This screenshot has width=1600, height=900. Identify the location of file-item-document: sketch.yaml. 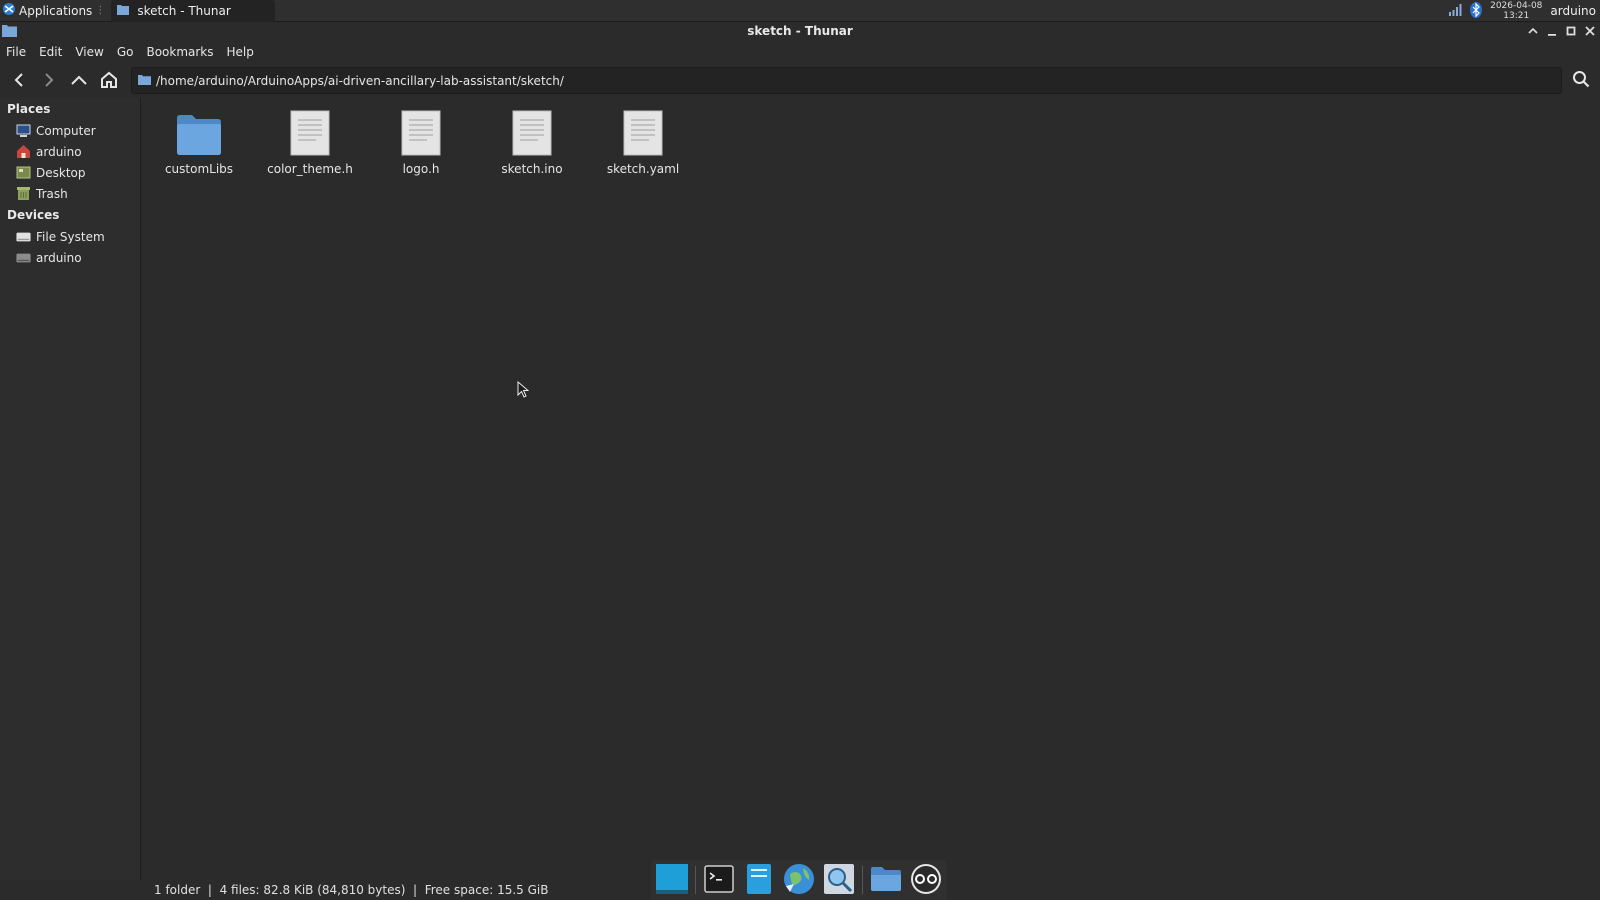
(643, 141).